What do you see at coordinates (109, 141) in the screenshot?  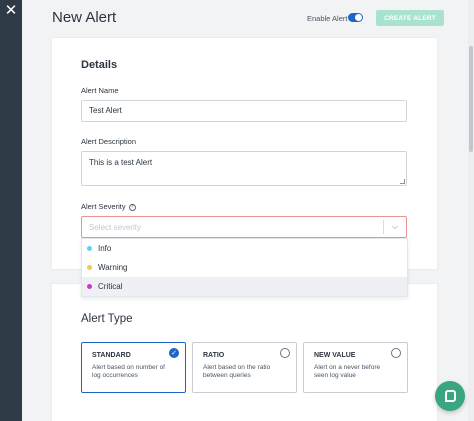 I see `alert-description-label: Alert Description` at bounding box center [109, 141].